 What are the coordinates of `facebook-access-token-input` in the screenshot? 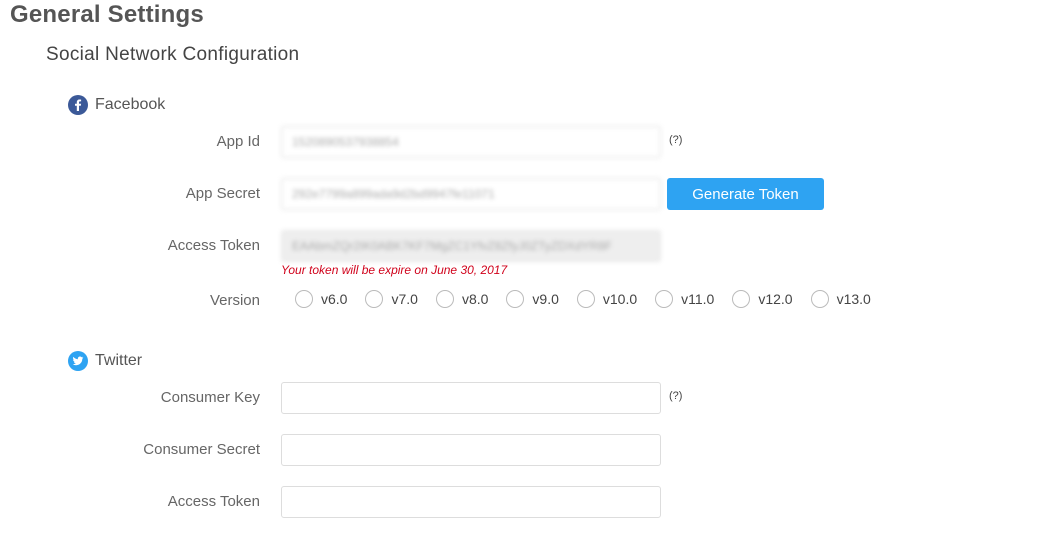 It's located at (471, 246).